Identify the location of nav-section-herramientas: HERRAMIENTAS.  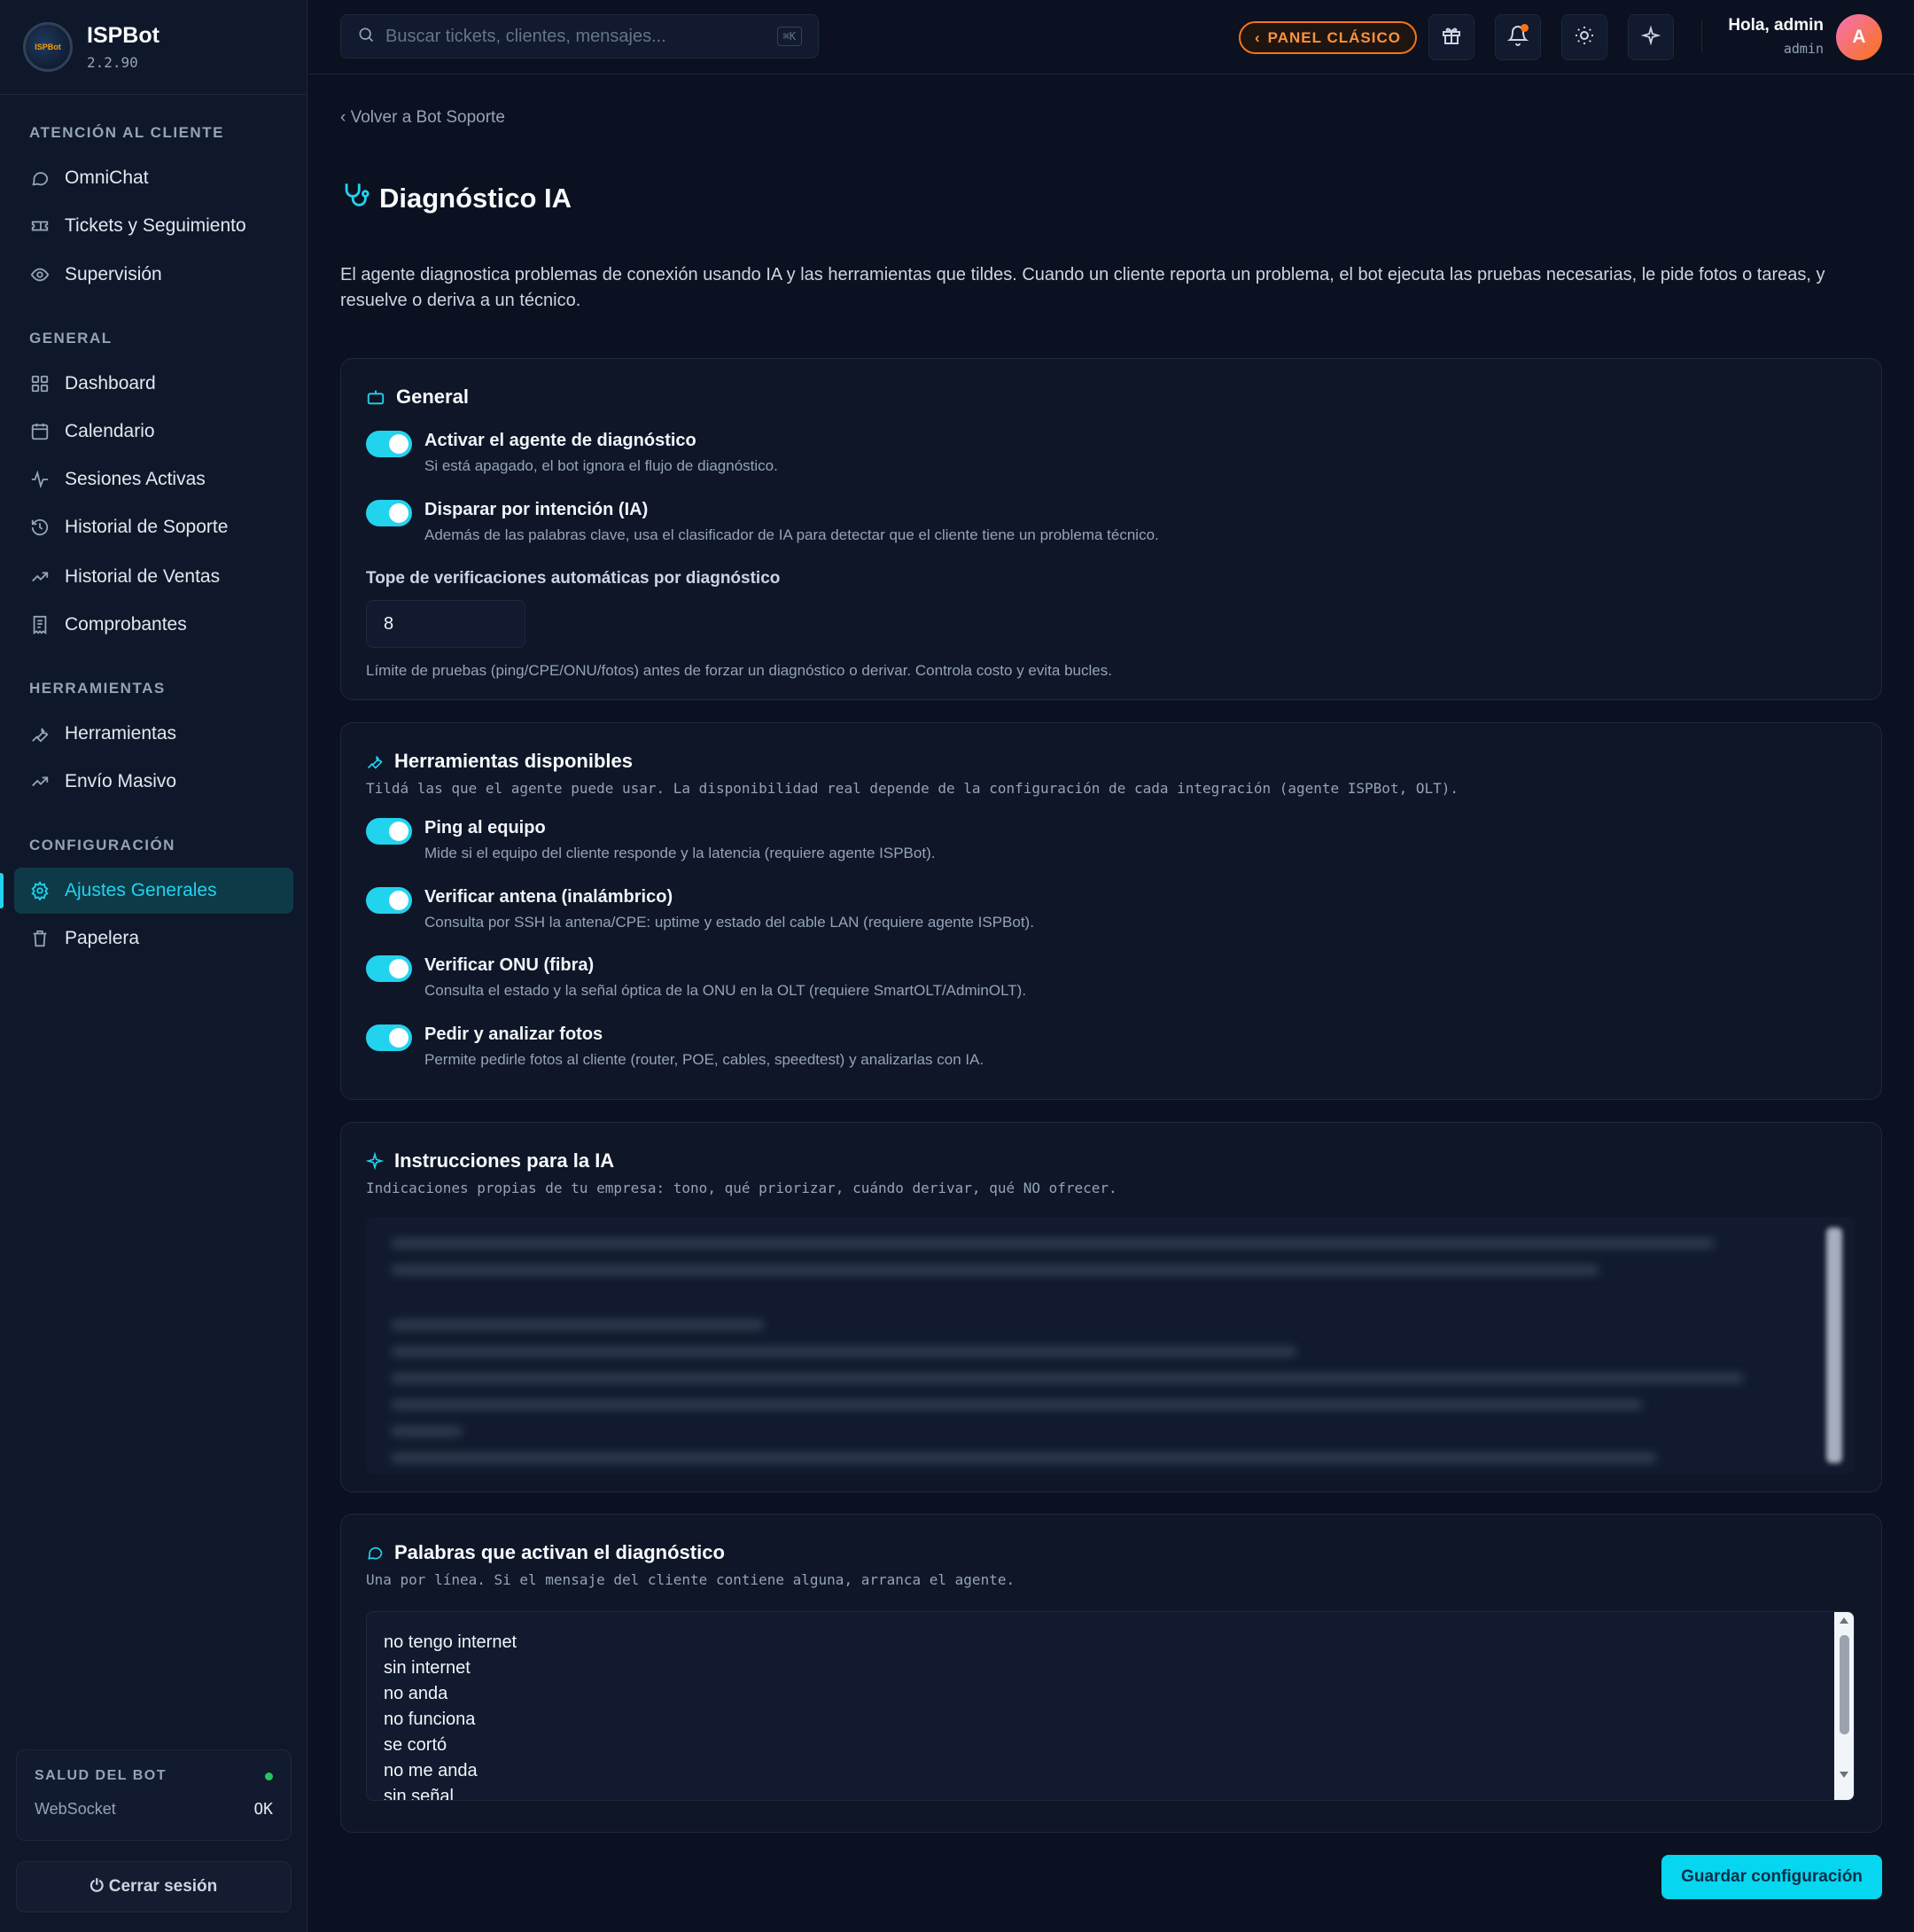
(97, 689).